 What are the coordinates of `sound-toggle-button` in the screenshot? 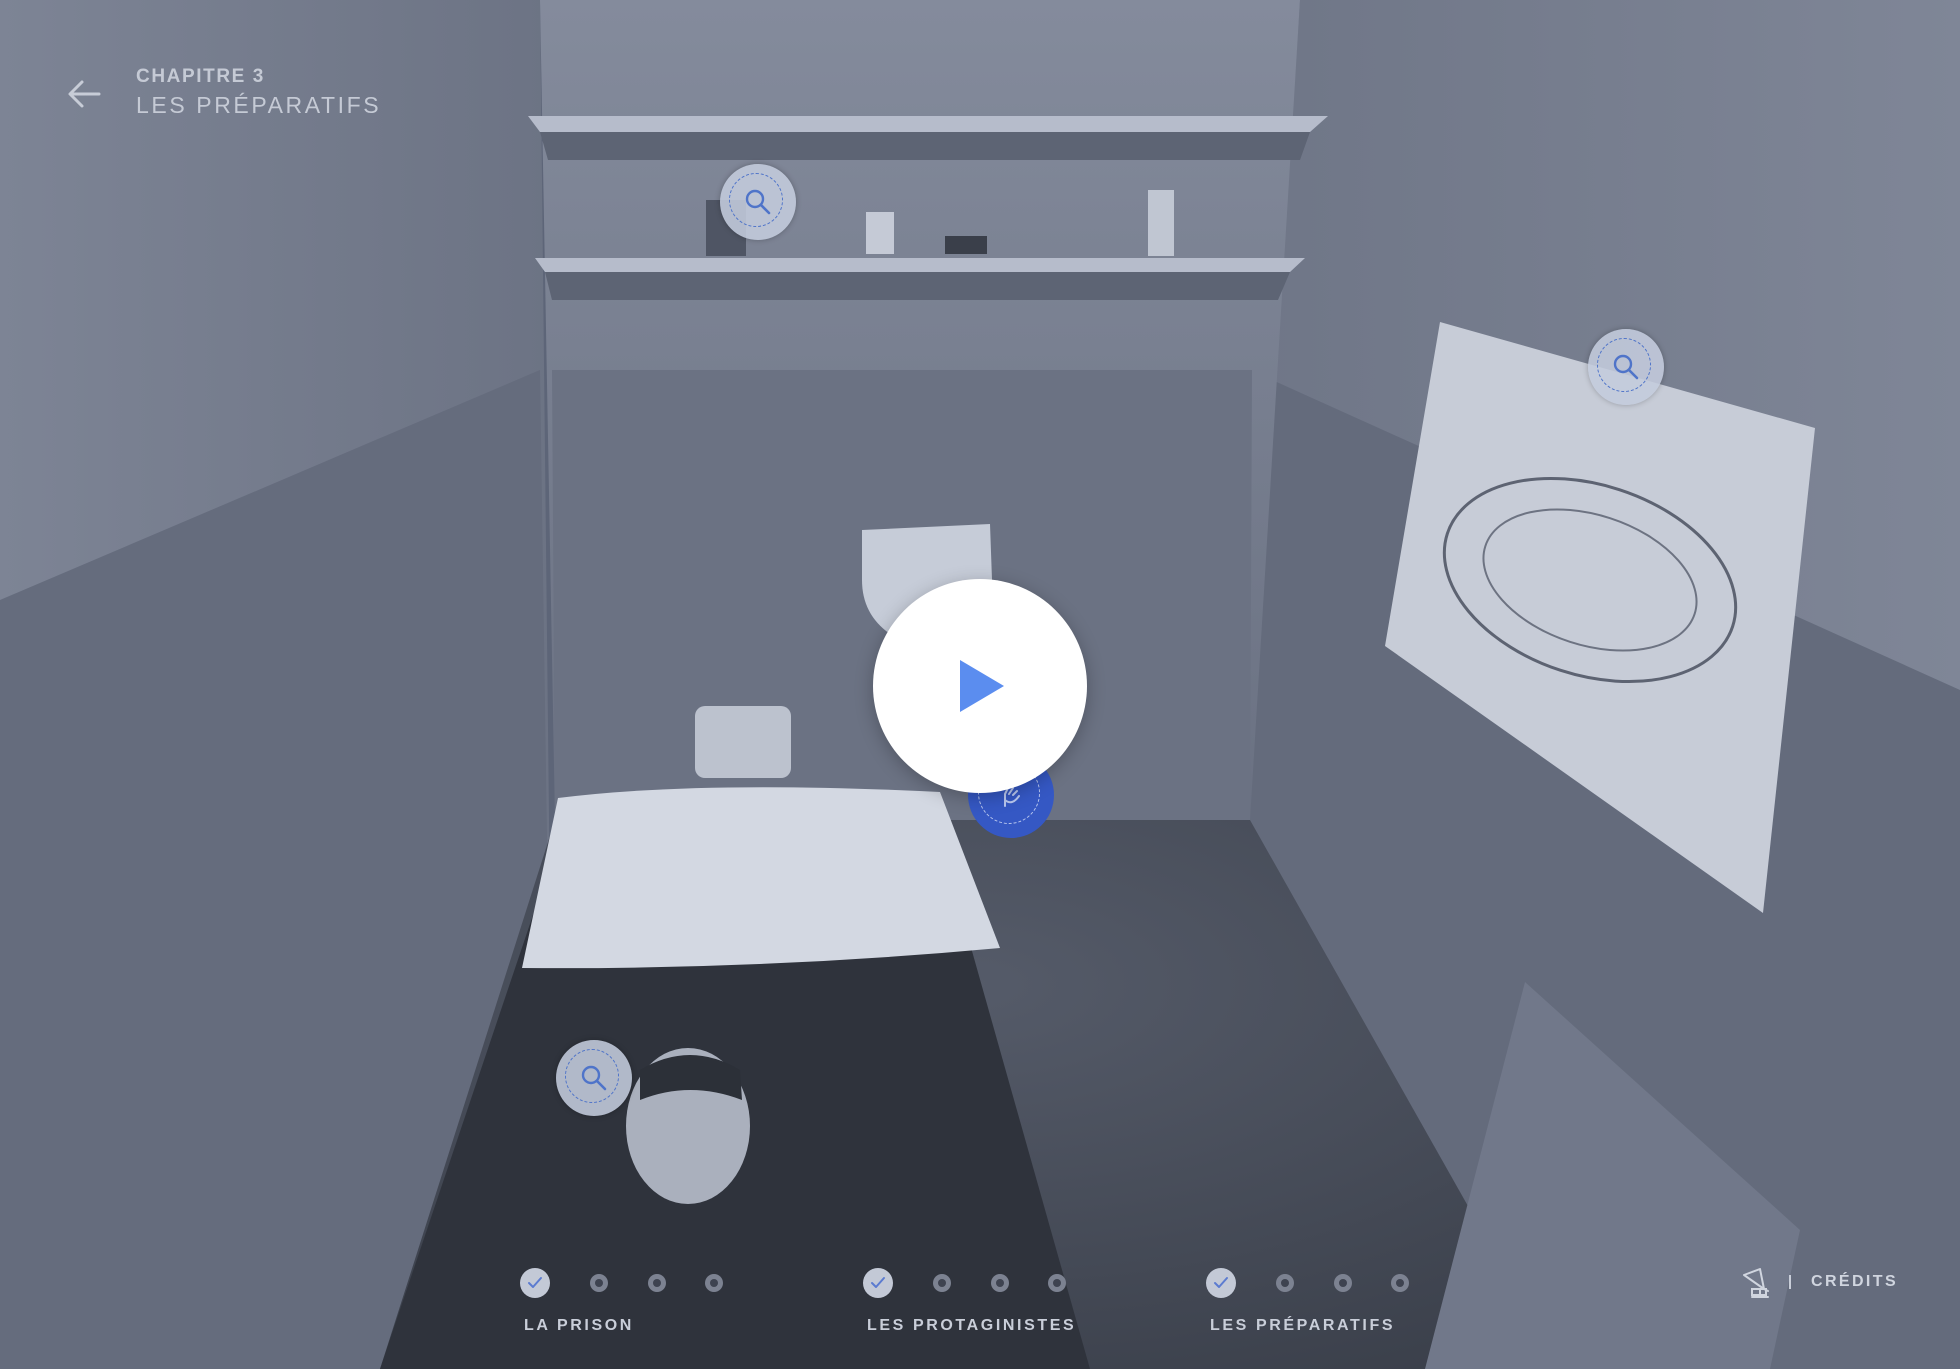 It's located at (1756, 1283).